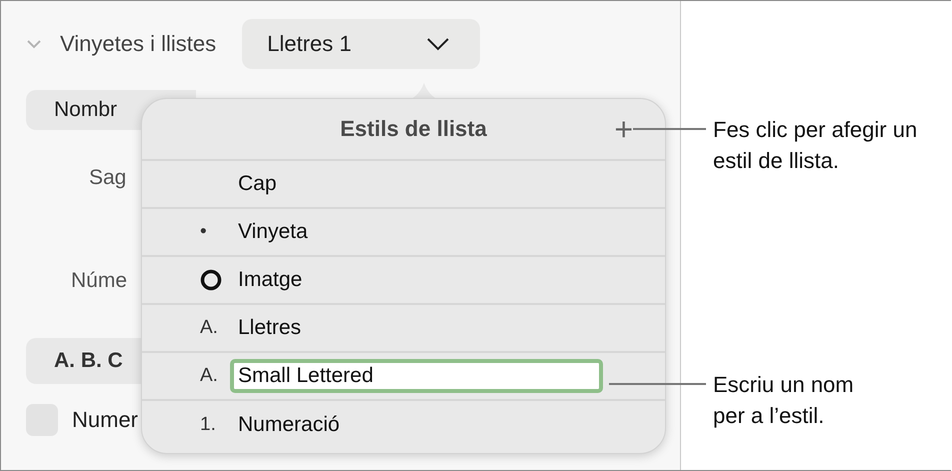 The image size is (952, 471). I want to click on list-style-item: Vinyeta, so click(273, 232).